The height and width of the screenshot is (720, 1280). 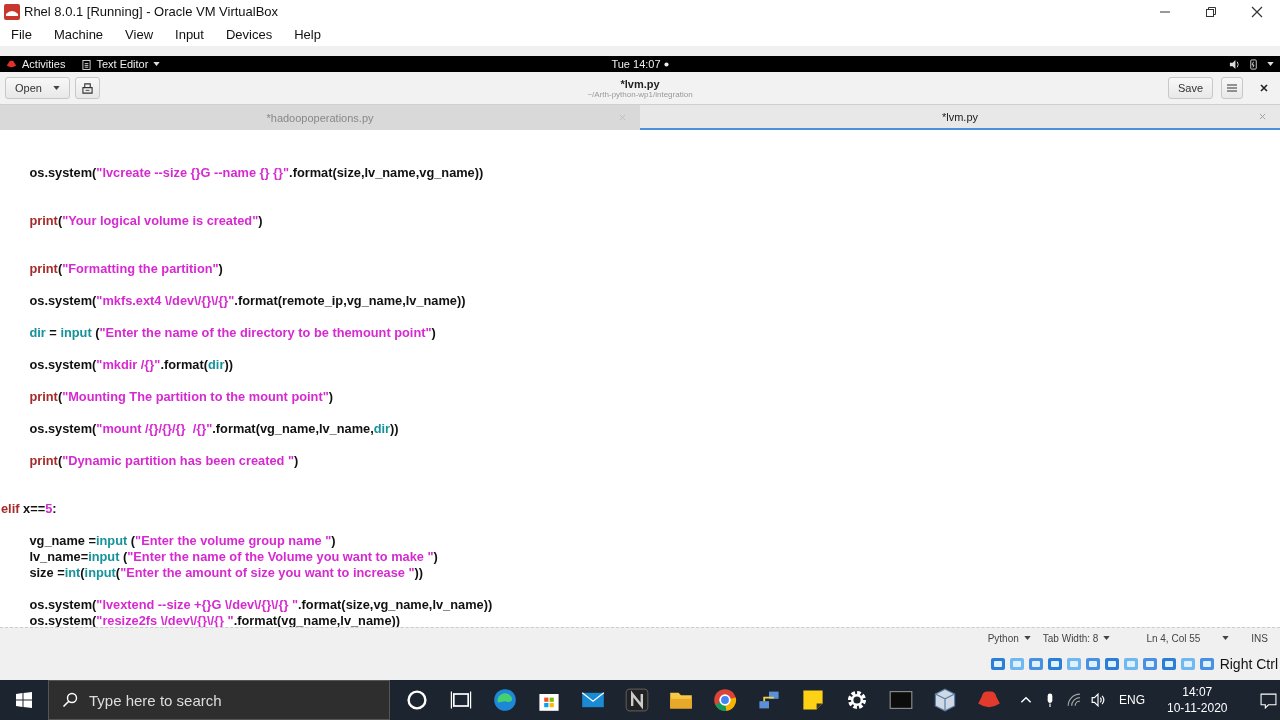 What do you see at coordinates (1197, 708) in the screenshot?
I see `taskbar-date: 10-11-2020` at bounding box center [1197, 708].